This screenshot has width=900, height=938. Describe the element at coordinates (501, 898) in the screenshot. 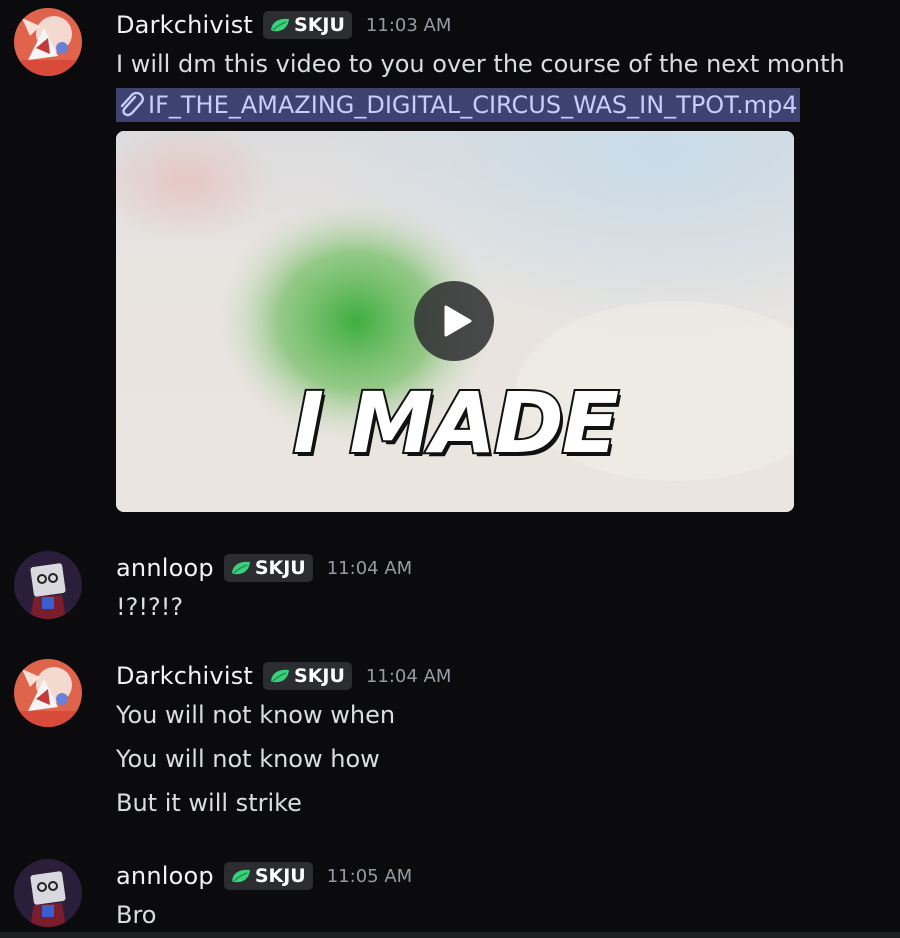

I see `message-content: annloop SKJU 11:05 AM Bro` at that location.